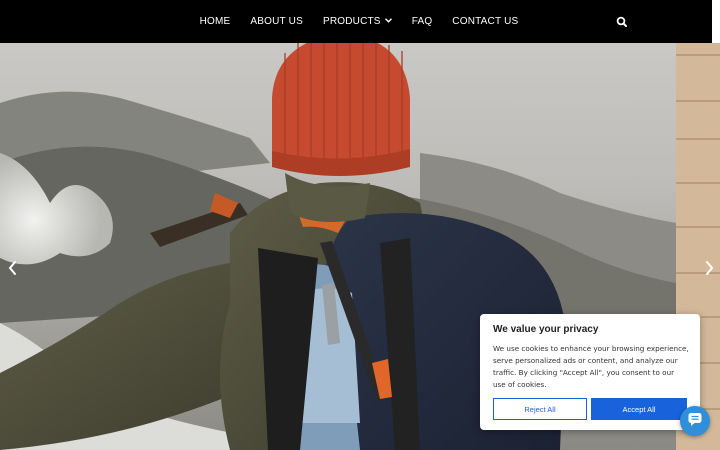 Image resolution: width=720 pixels, height=450 pixels. I want to click on chat-widget-button, so click(695, 421).